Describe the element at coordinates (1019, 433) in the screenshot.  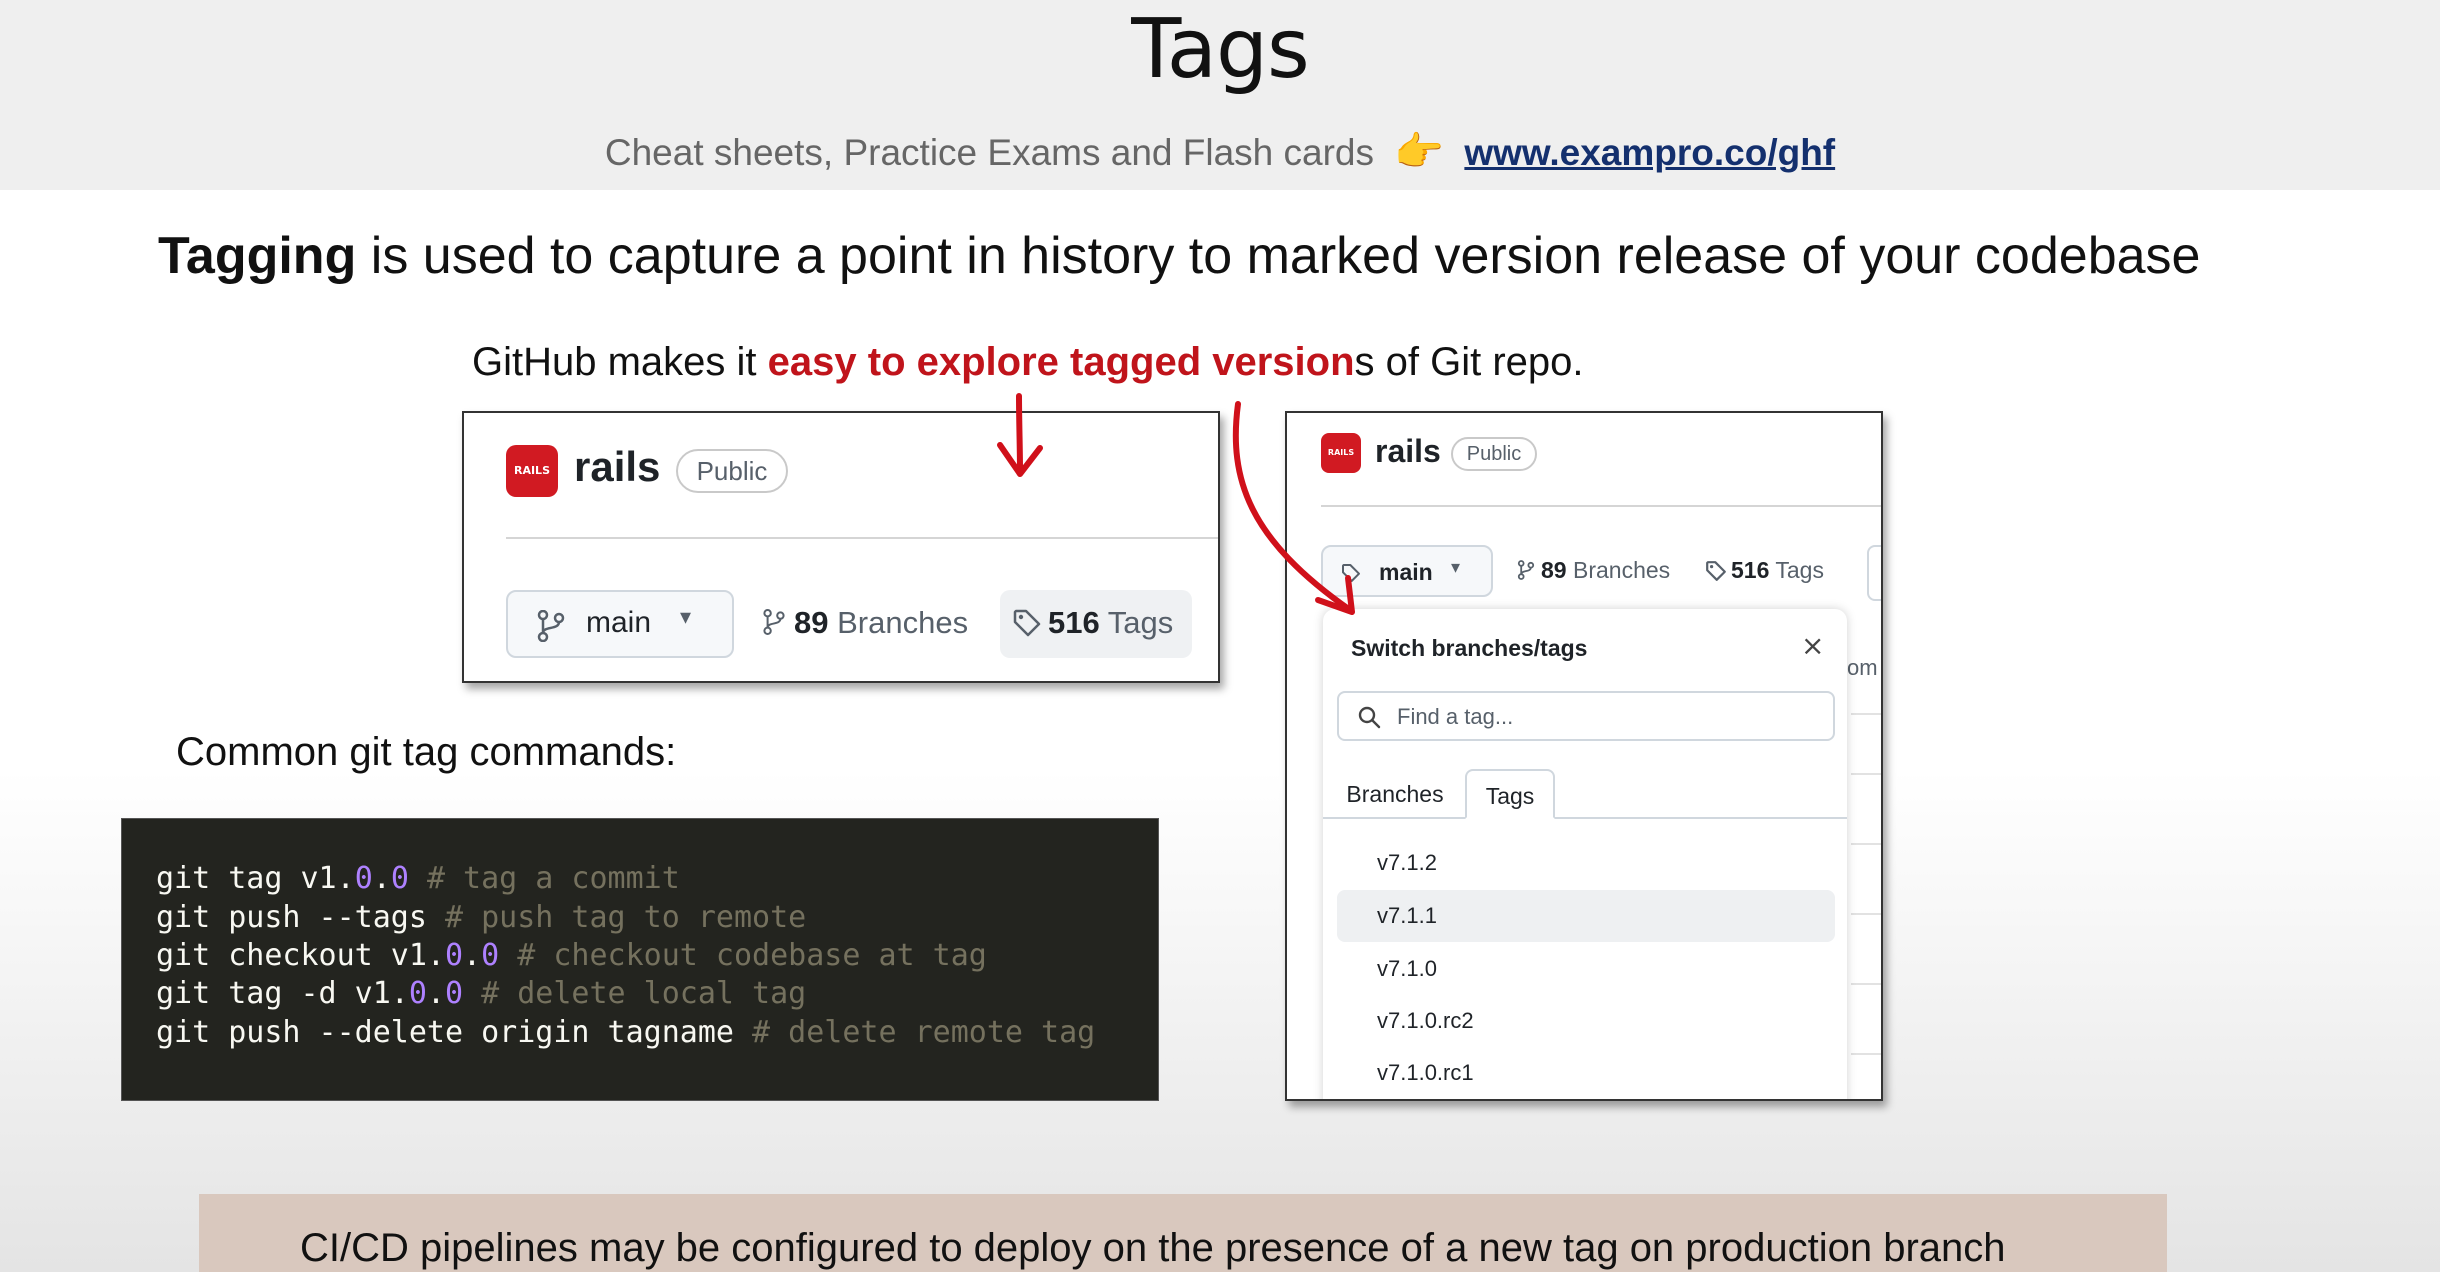
I see `arrow-down-left` at that location.